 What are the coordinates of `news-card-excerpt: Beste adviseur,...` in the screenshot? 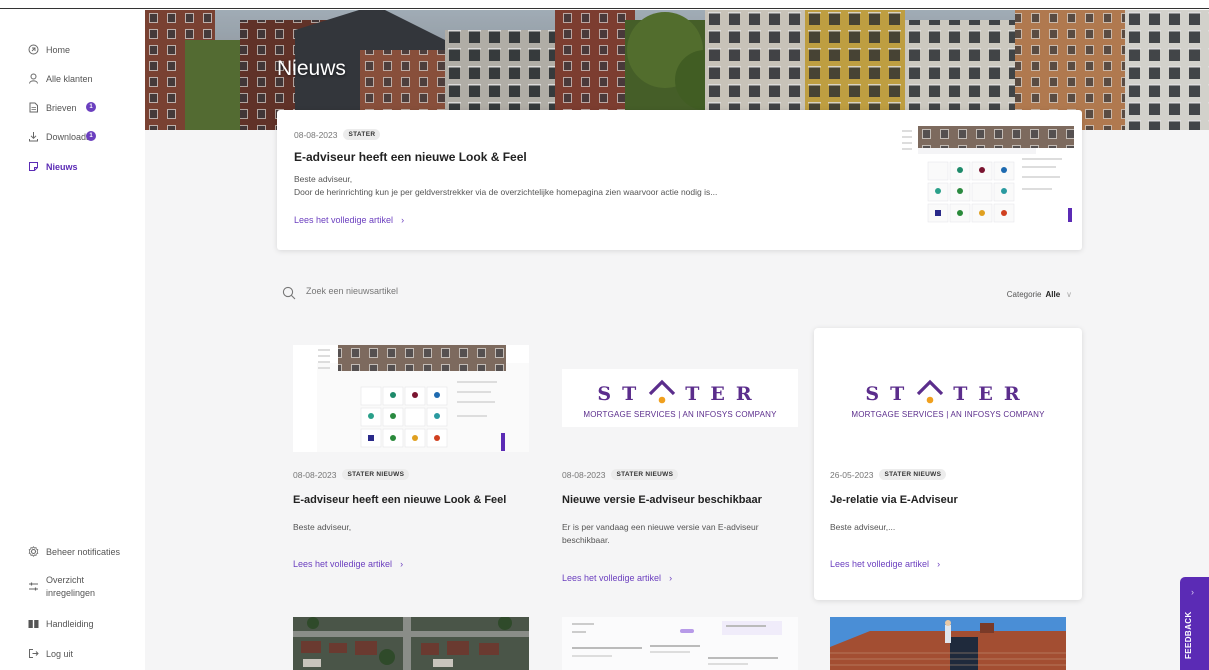 It's located at (863, 527).